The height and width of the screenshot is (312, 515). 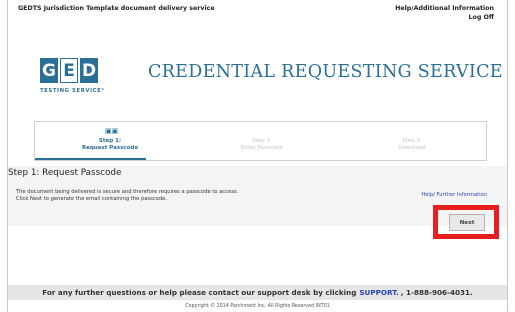 I want to click on support-phone: , 1-888-906-4031., so click(x=436, y=292).